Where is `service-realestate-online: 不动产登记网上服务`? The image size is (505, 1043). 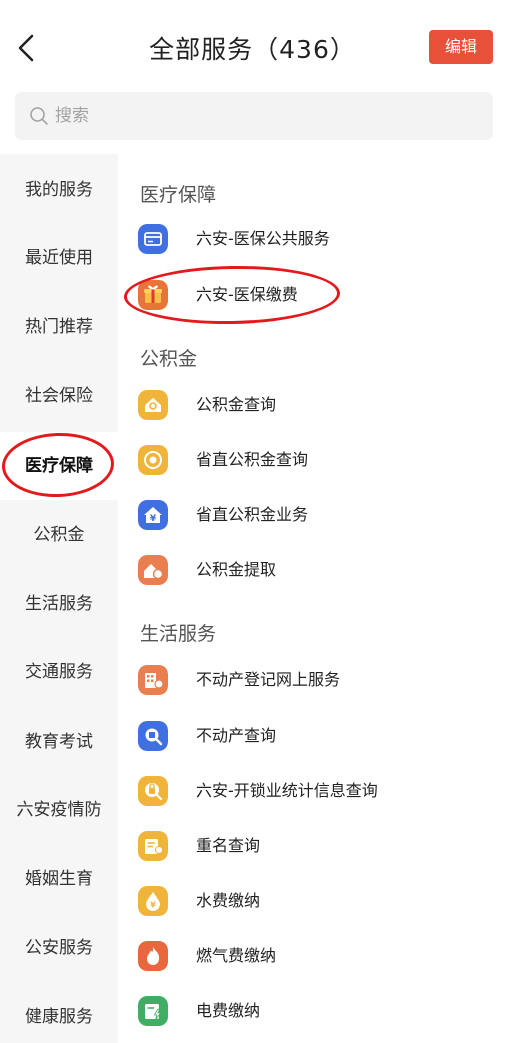 service-realestate-online: 不动产登记网上服务 is located at coordinates (318, 679).